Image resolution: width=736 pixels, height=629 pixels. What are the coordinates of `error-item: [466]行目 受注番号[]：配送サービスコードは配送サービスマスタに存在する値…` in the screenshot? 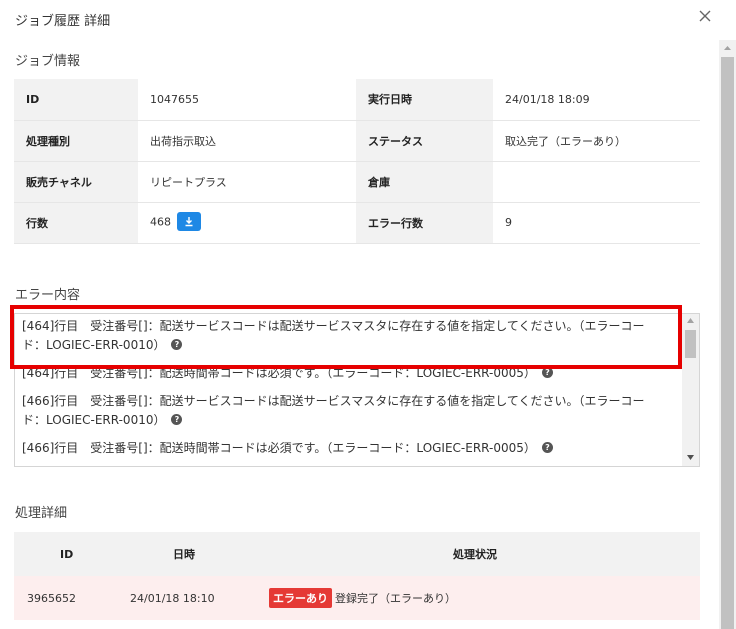 It's located at (348, 409).